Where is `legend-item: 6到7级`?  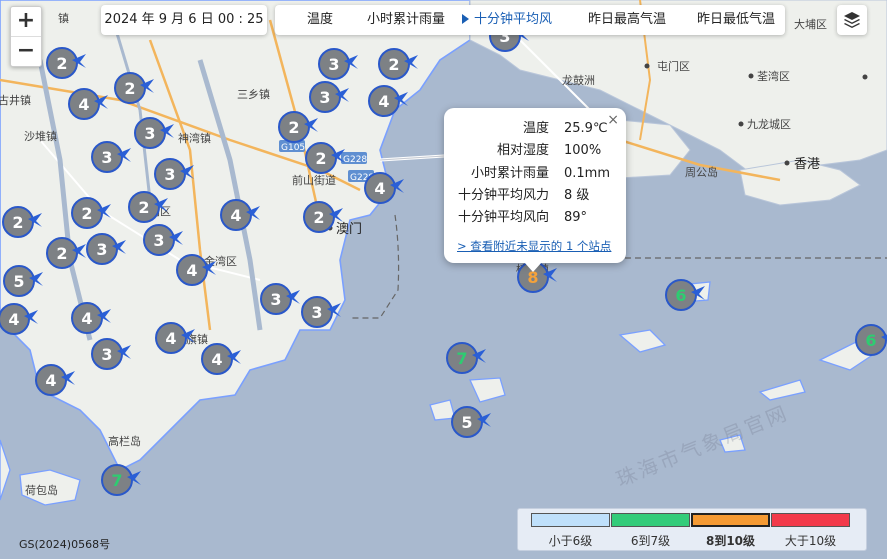
legend-item: 6到7级 is located at coordinates (650, 531).